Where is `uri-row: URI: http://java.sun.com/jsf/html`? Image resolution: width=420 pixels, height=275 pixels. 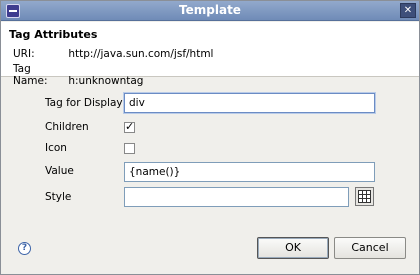 uri-row: URI: http://java.sun.com/jsf/html is located at coordinates (113, 54).